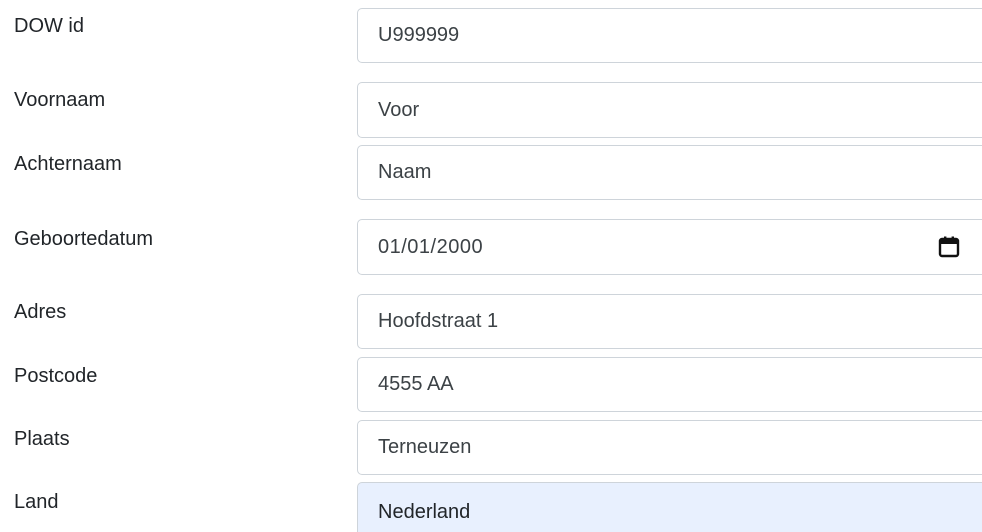 The image size is (982, 532). I want to click on voornaam-label: Voornaam, so click(60, 100).